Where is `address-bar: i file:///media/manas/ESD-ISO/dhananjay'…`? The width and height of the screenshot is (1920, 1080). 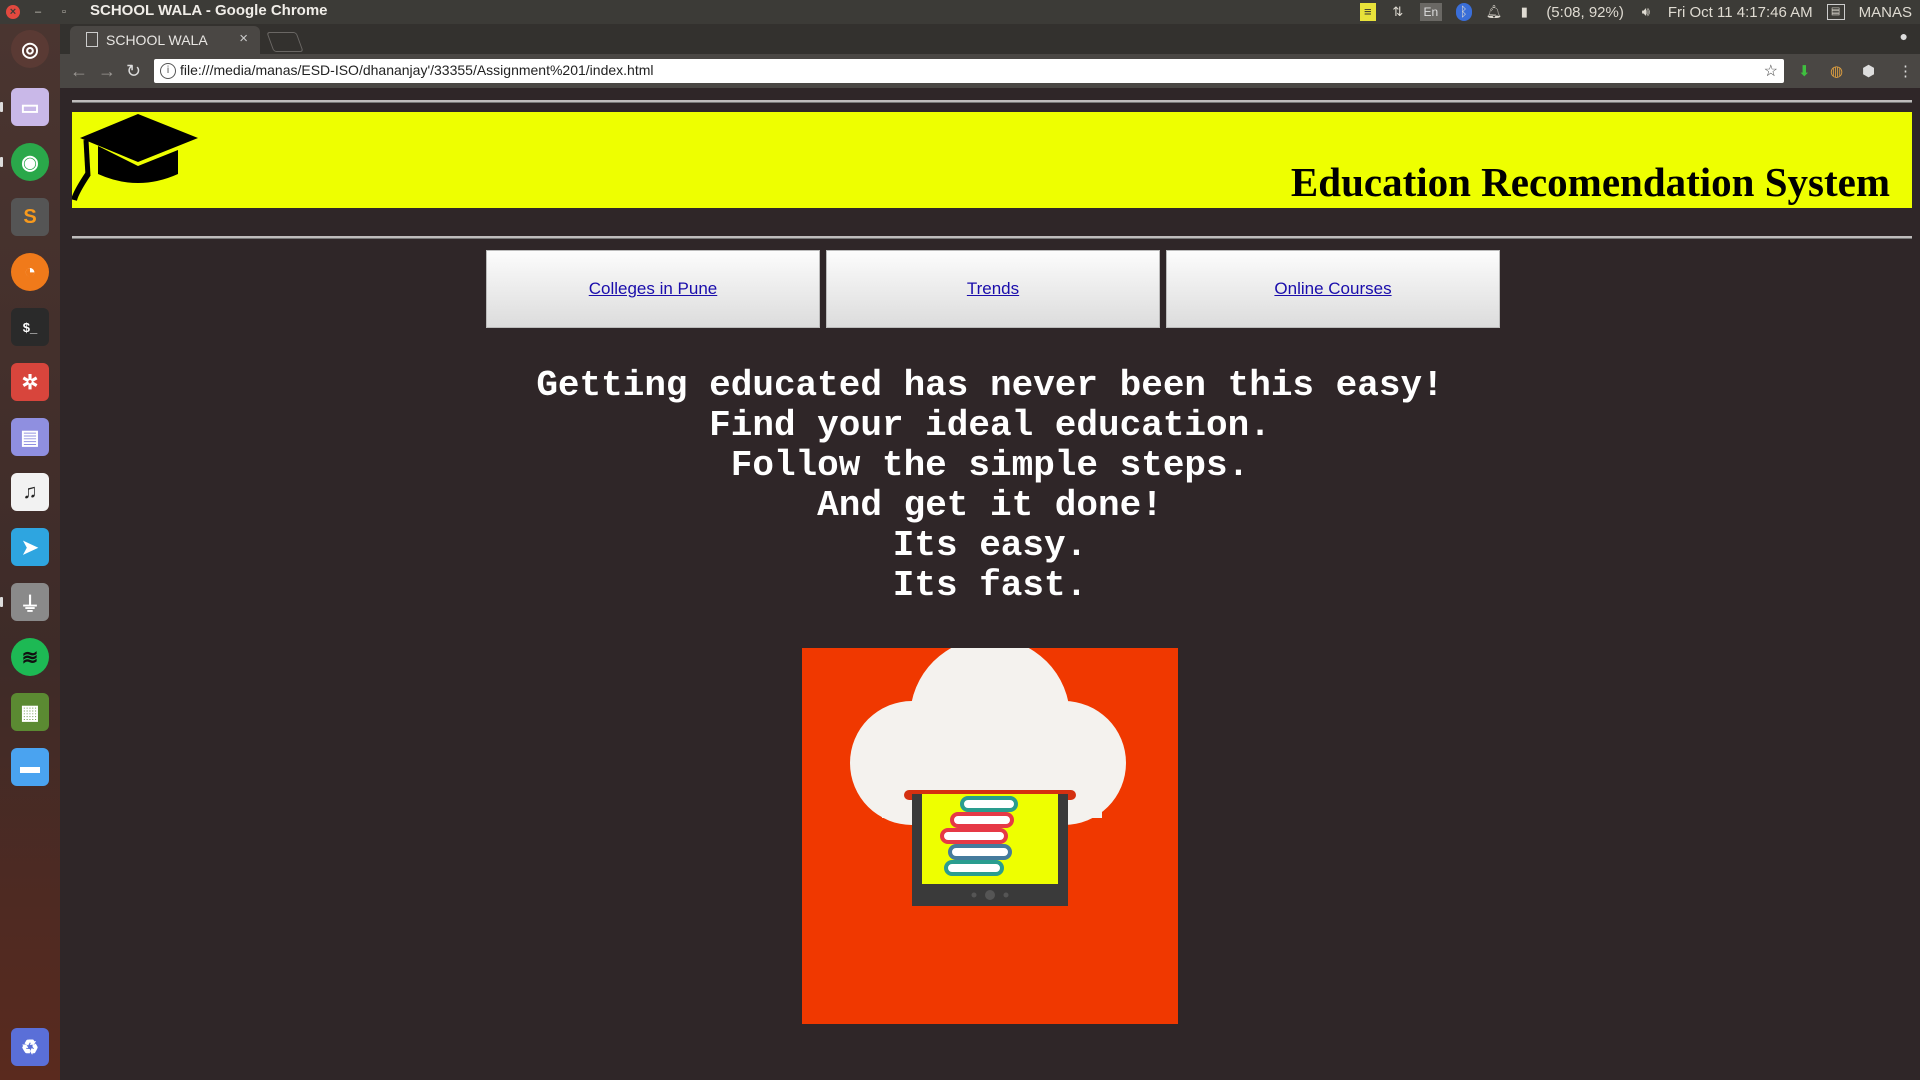 address-bar: i file:///media/manas/ESD-ISO/dhananjay'… is located at coordinates (969, 71).